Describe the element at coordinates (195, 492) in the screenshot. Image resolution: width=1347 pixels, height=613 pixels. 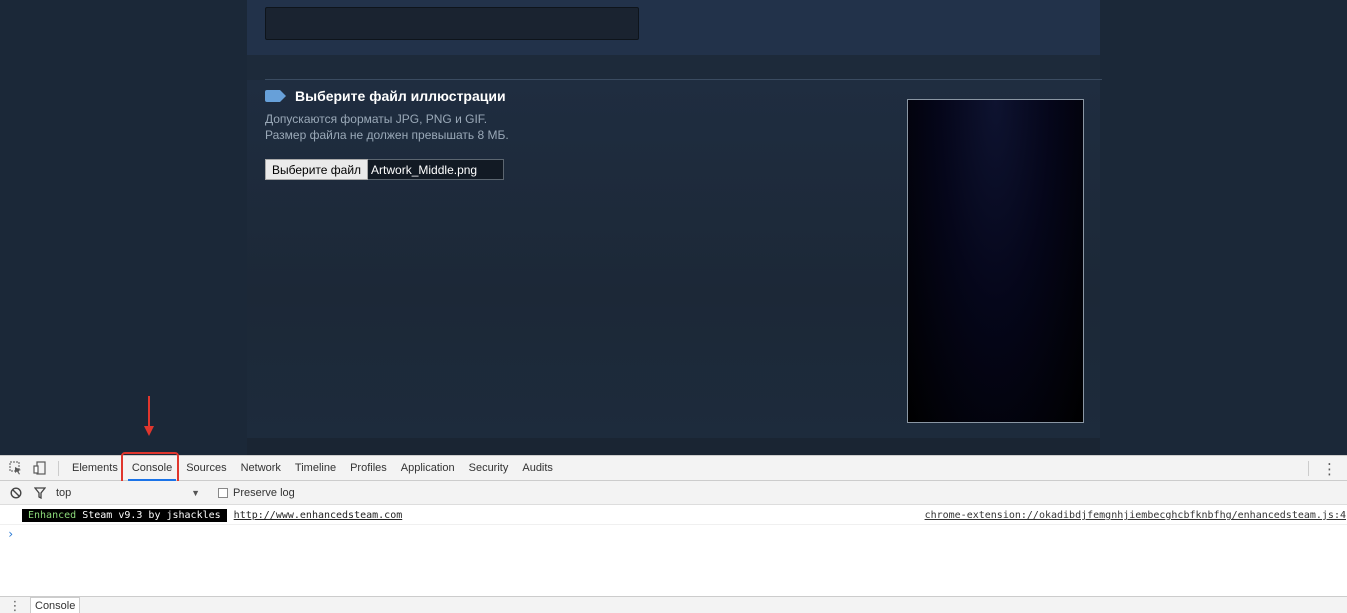
I see `chevron-down-icon: ▼` at that location.